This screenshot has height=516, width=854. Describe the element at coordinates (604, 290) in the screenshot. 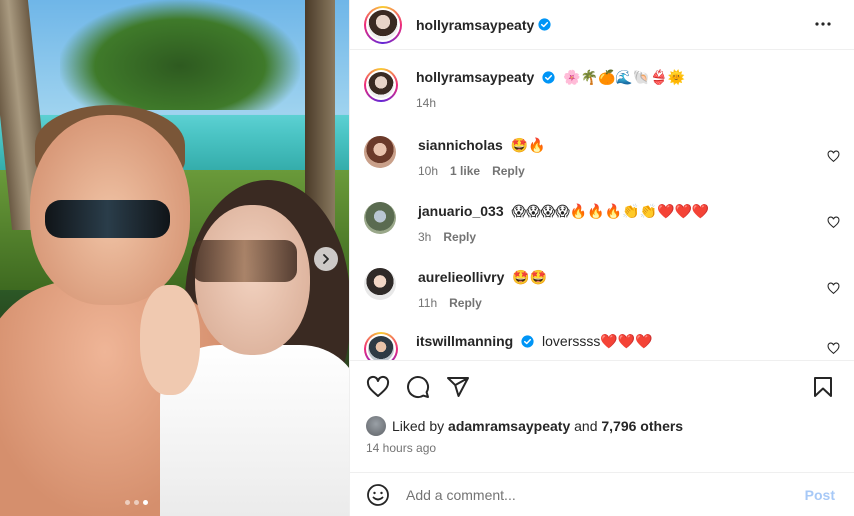

I see `list-item: aurelieollivry 🤩🤩 11h Reply` at that location.